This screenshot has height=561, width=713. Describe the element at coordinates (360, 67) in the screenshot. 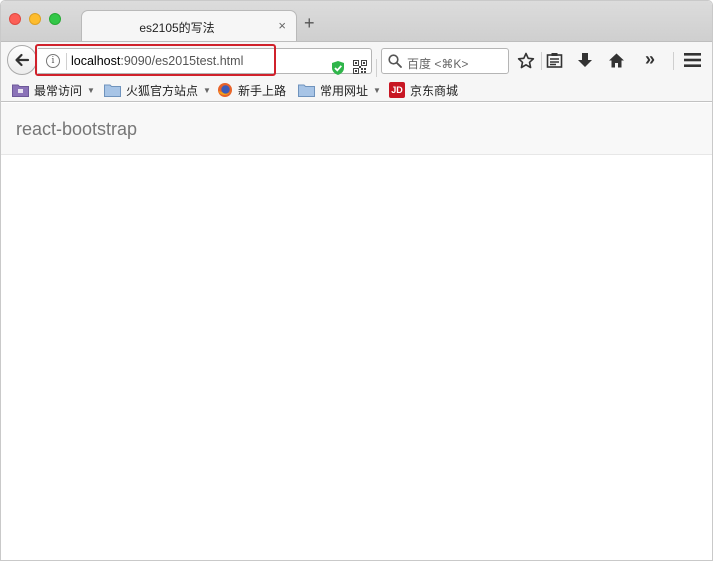

I see `qr-code-icon` at that location.